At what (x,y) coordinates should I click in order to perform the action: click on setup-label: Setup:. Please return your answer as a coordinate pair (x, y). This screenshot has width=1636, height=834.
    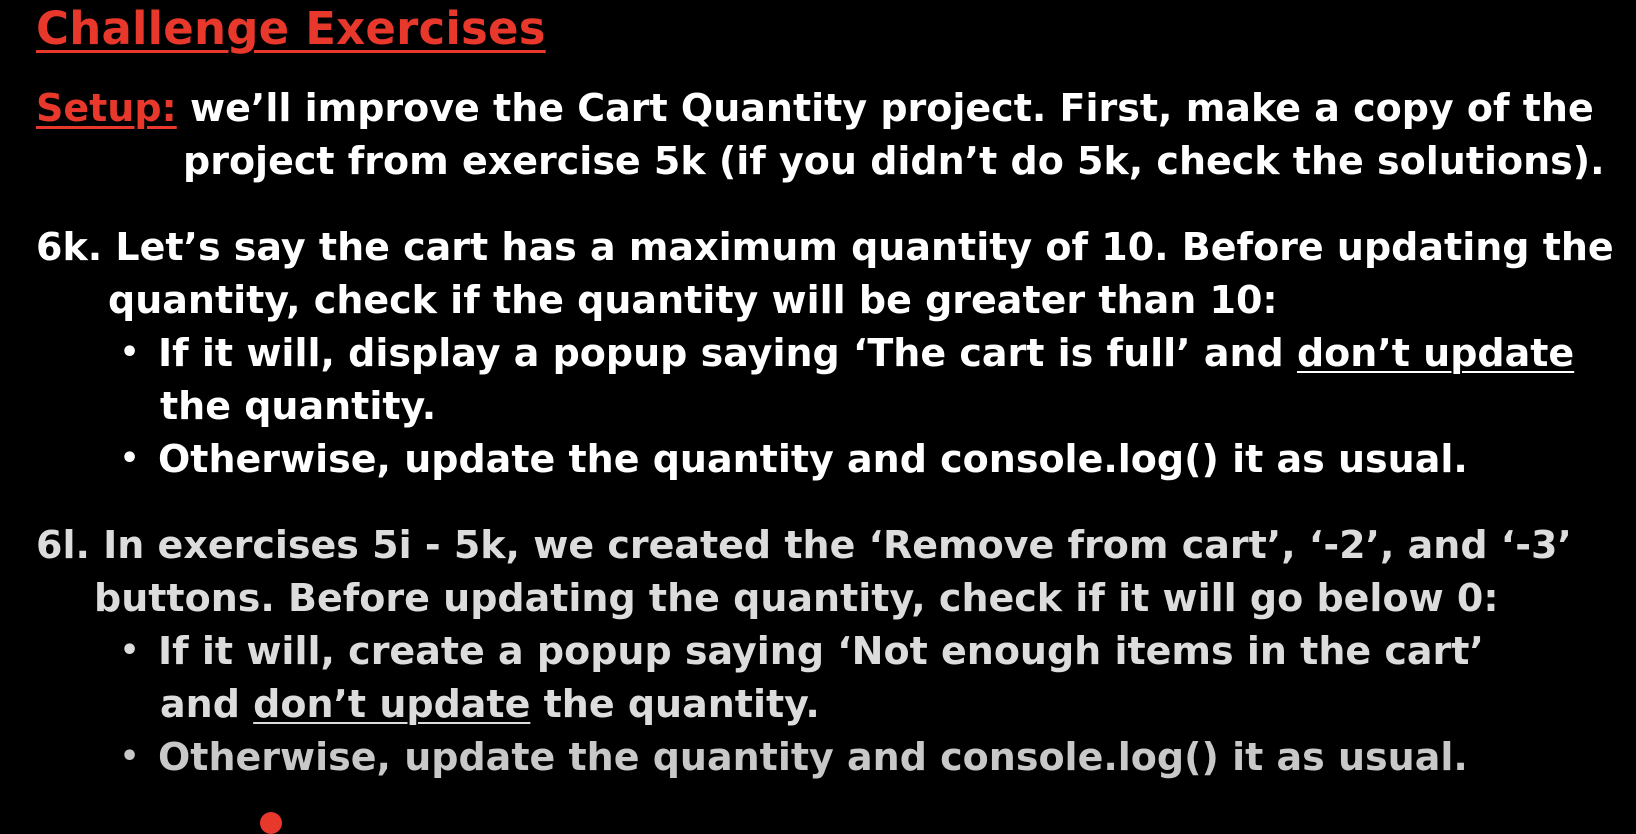
    Looking at the image, I should click on (106, 108).